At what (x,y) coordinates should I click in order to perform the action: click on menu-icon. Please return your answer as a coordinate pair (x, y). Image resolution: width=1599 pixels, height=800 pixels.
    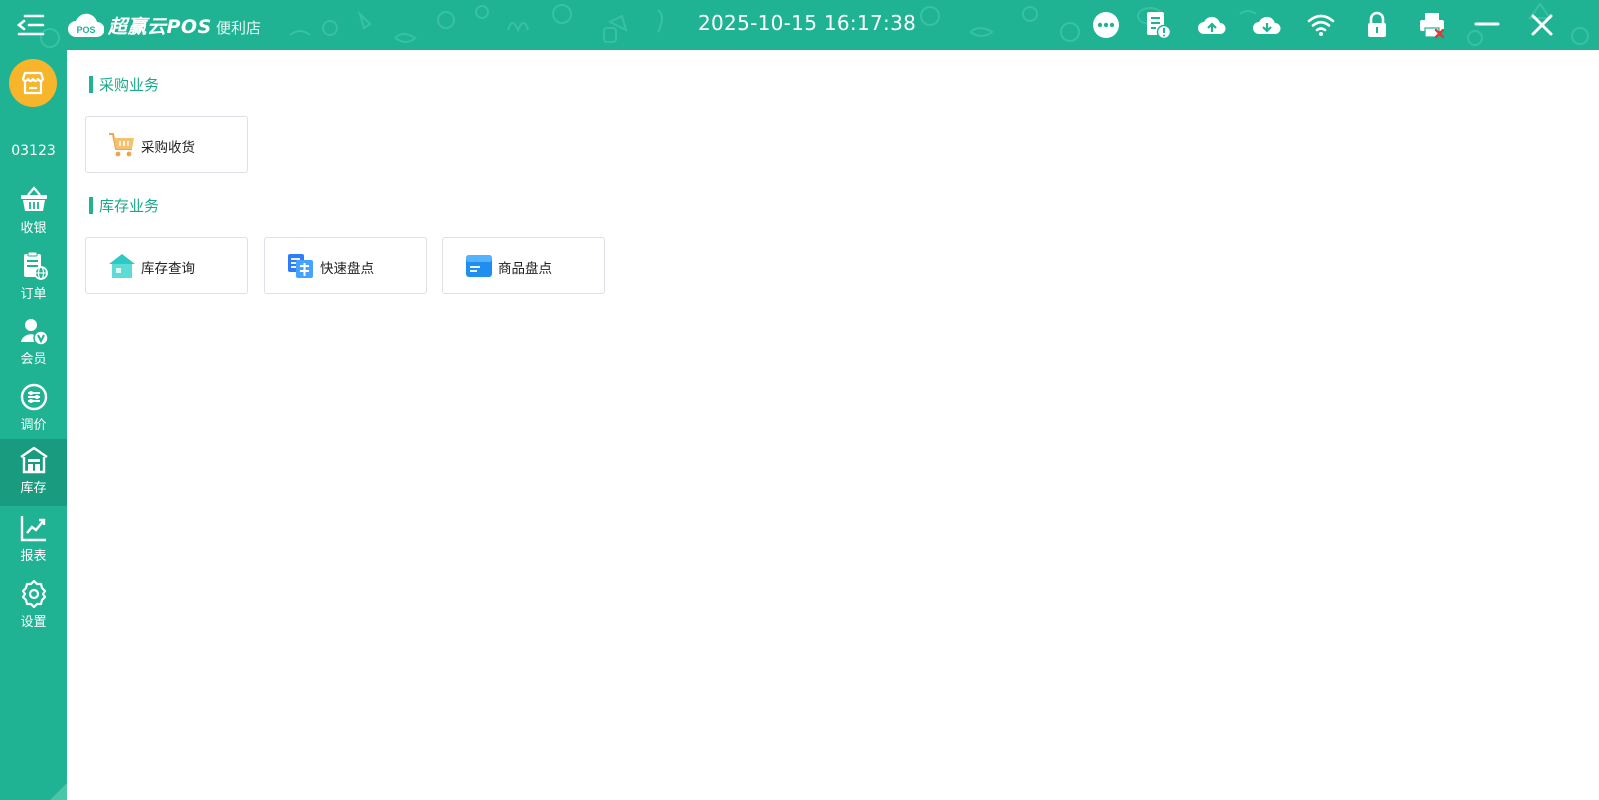
    Looking at the image, I should click on (30, 25).